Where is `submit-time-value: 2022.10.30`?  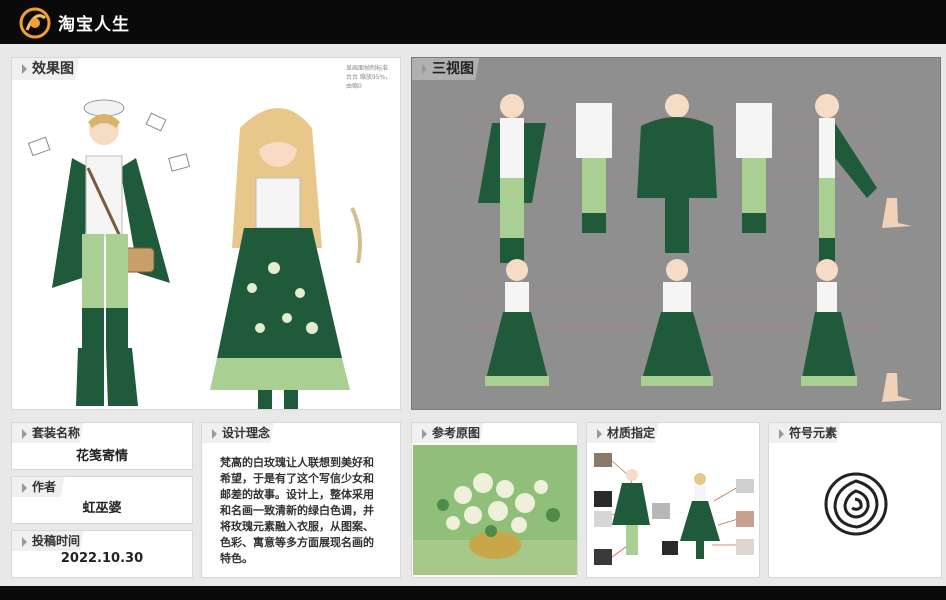 submit-time-value: 2022.10.30 is located at coordinates (102, 558).